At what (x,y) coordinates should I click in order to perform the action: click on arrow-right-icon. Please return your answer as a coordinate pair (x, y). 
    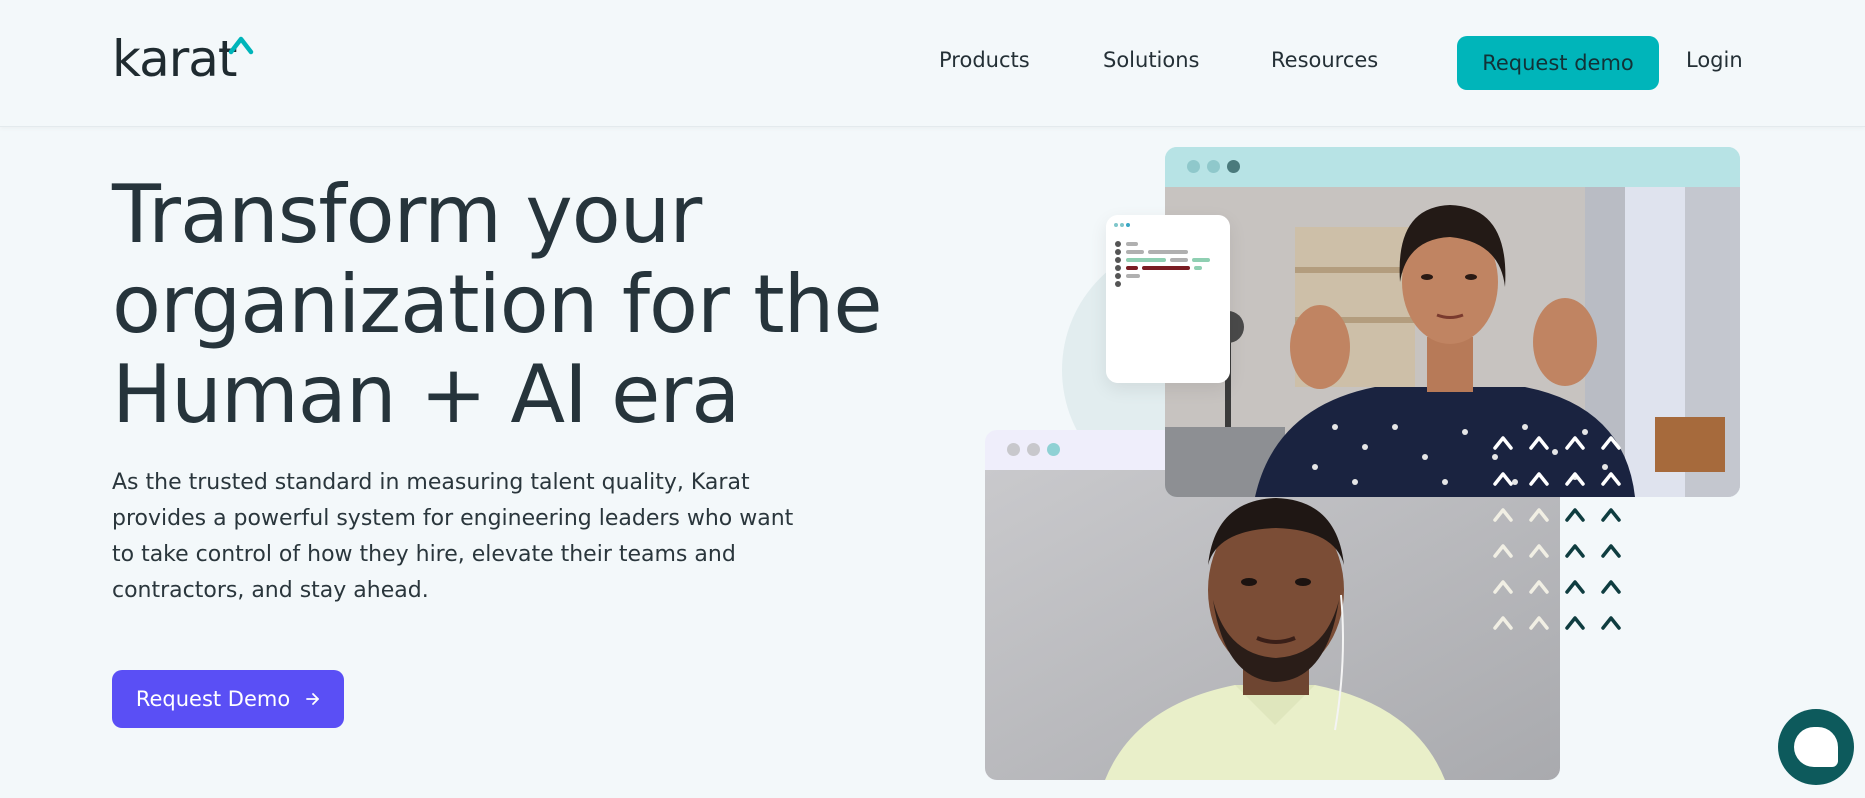
    Looking at the image, I should click on (313, 699).